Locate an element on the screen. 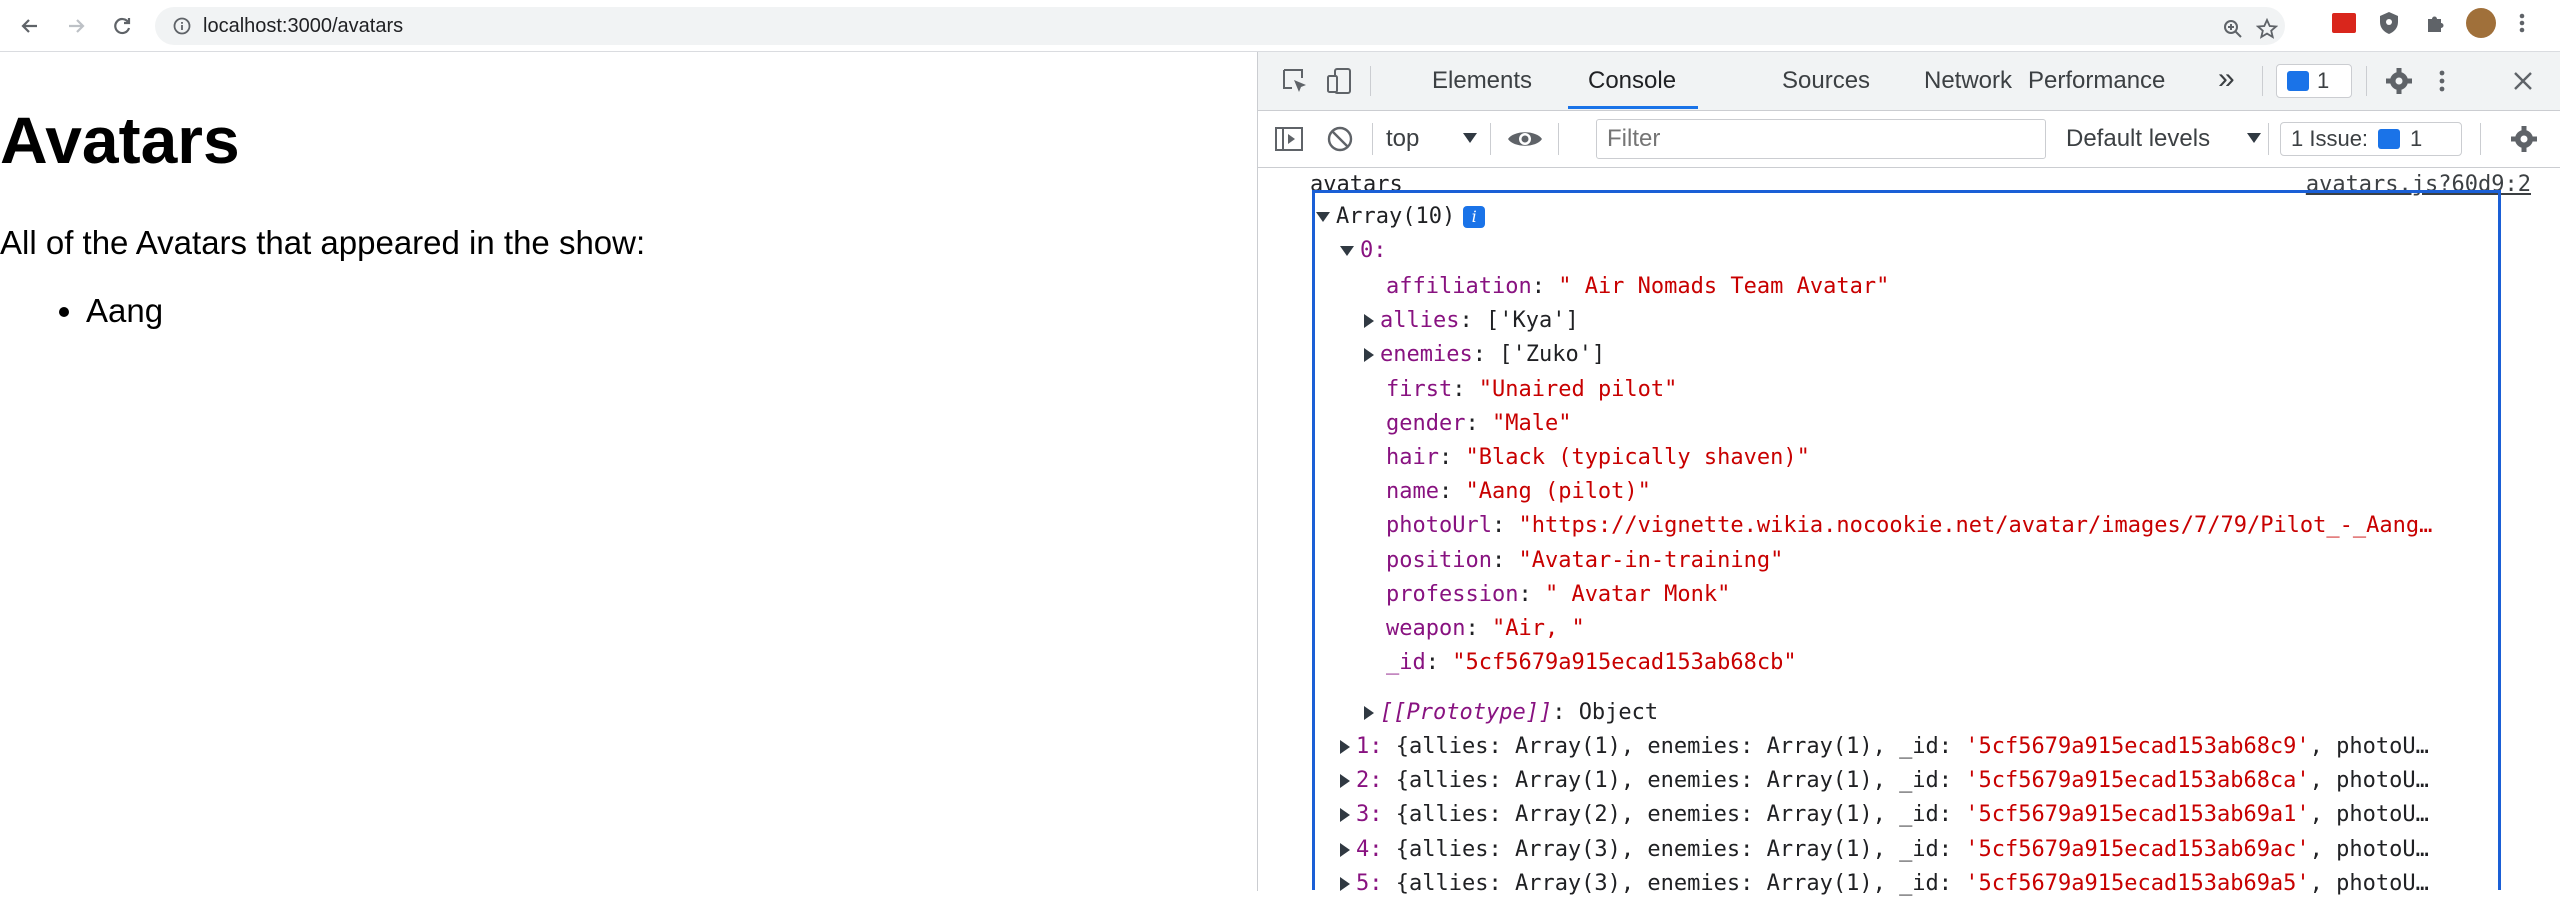  object-field: _id: "5cf5679a915ecad153ab68cb" is located at coordinates (1591, 663).